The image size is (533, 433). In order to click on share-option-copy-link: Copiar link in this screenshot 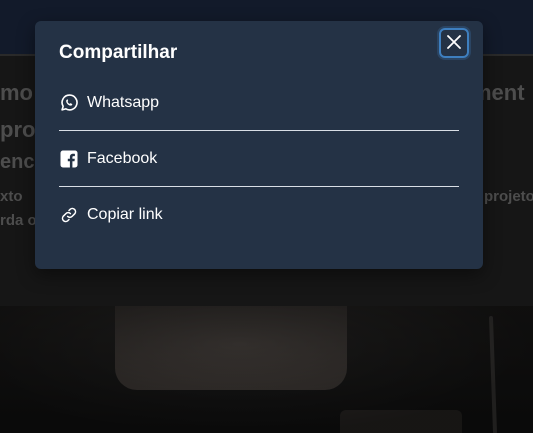, I will do `click(259, 215)`.